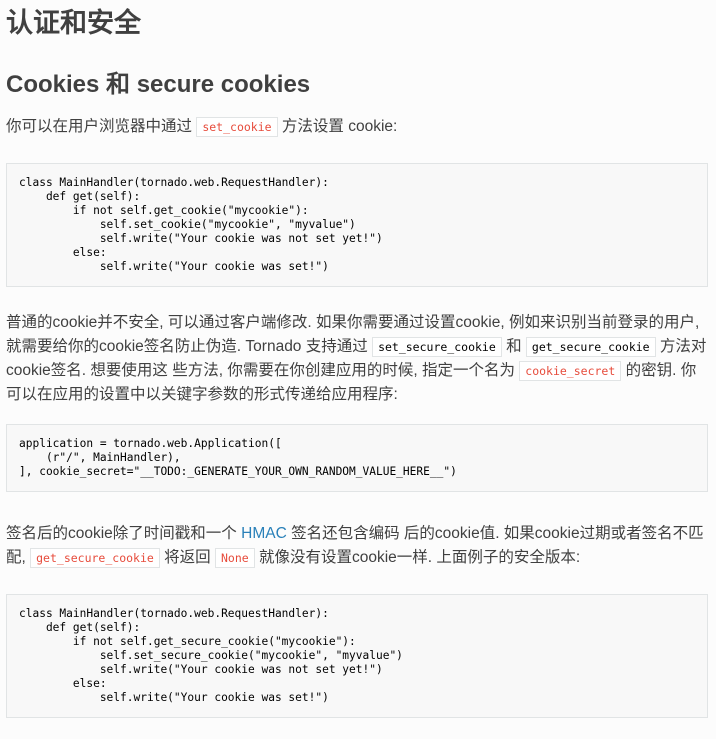 Image resolution: width=716 pixels, height=739 pixels. What do you see at coordinates (590, 347) in the screenshot?
I see `inline-code-get-secure-cookie: get_secure_cookie` at bounding box center [590, 347].